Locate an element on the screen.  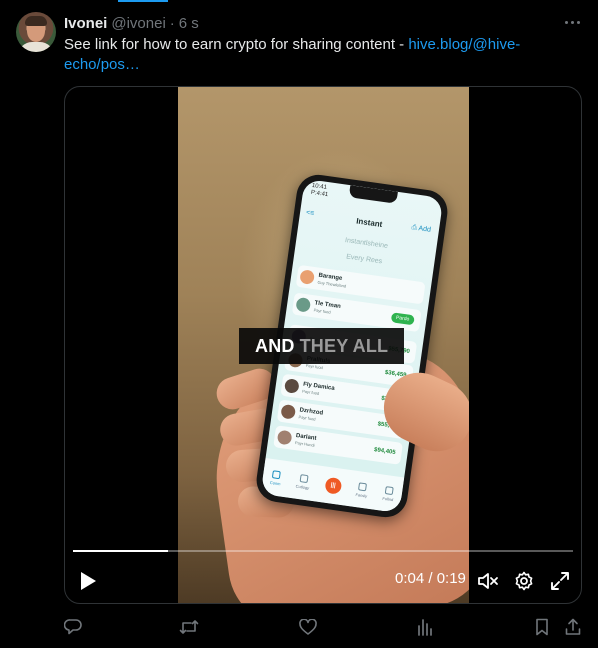
phone-tab: Conm is located at coordinates (276, 477).